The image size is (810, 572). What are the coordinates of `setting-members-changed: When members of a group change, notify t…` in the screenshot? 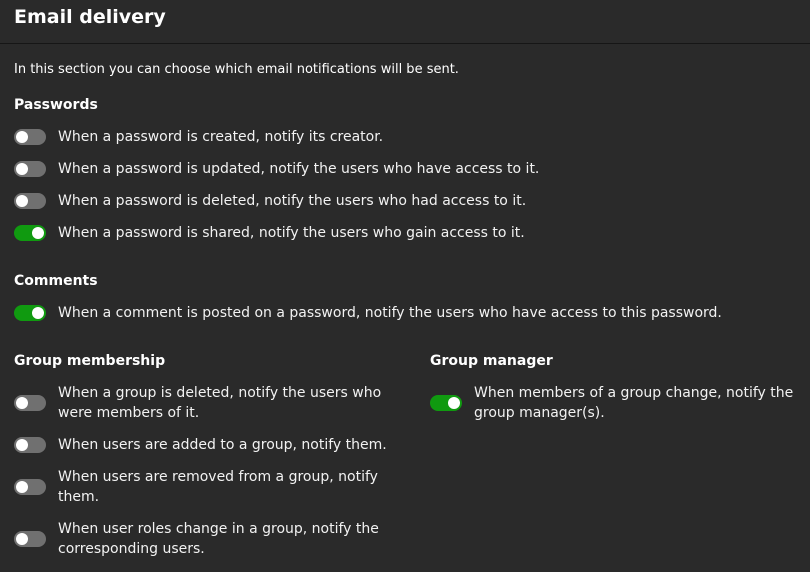 It's located at (615, 403).